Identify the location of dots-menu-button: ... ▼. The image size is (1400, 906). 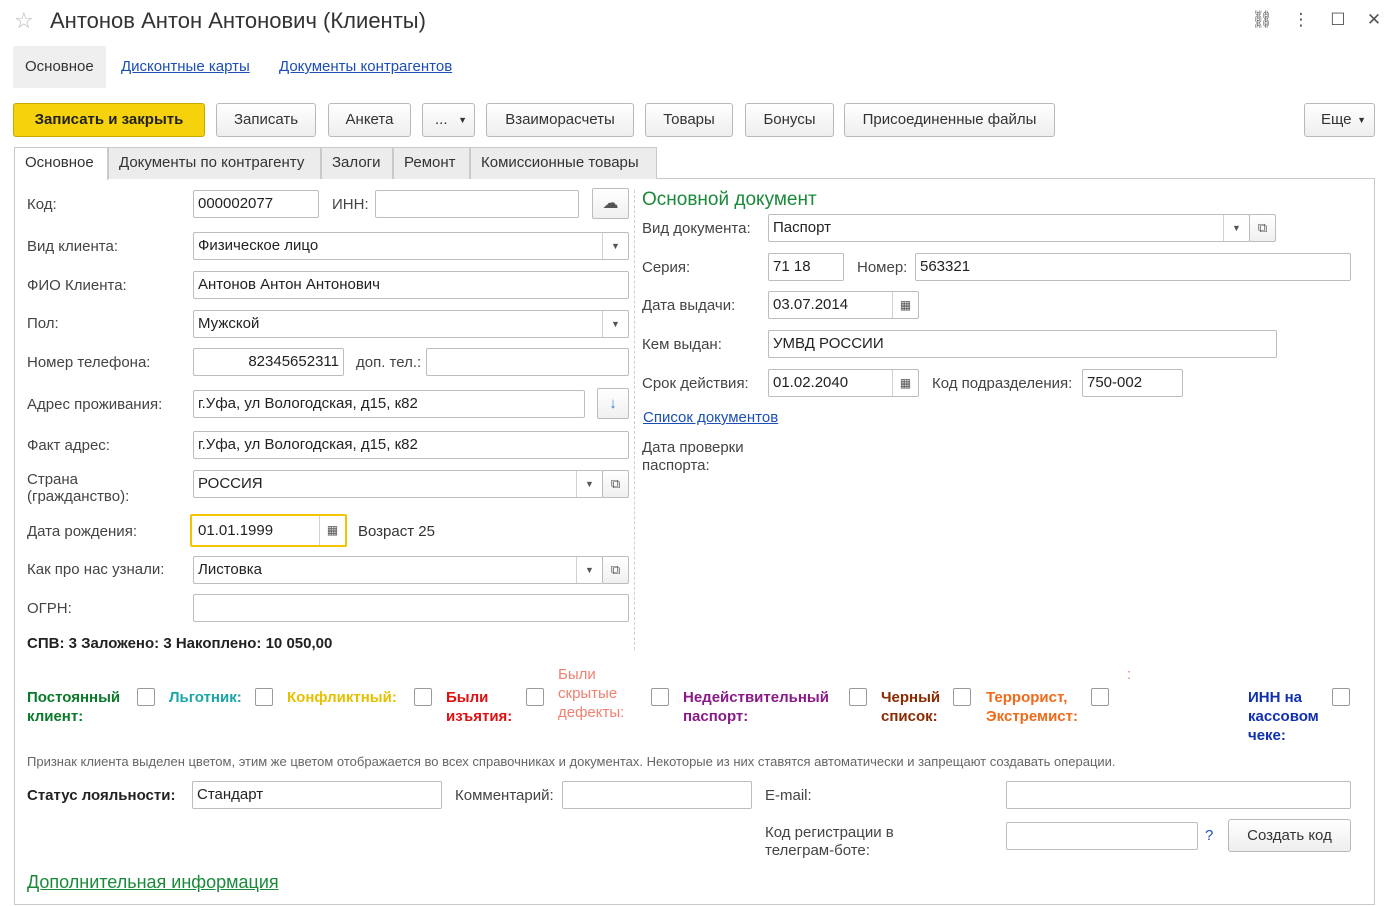
(448, 120).